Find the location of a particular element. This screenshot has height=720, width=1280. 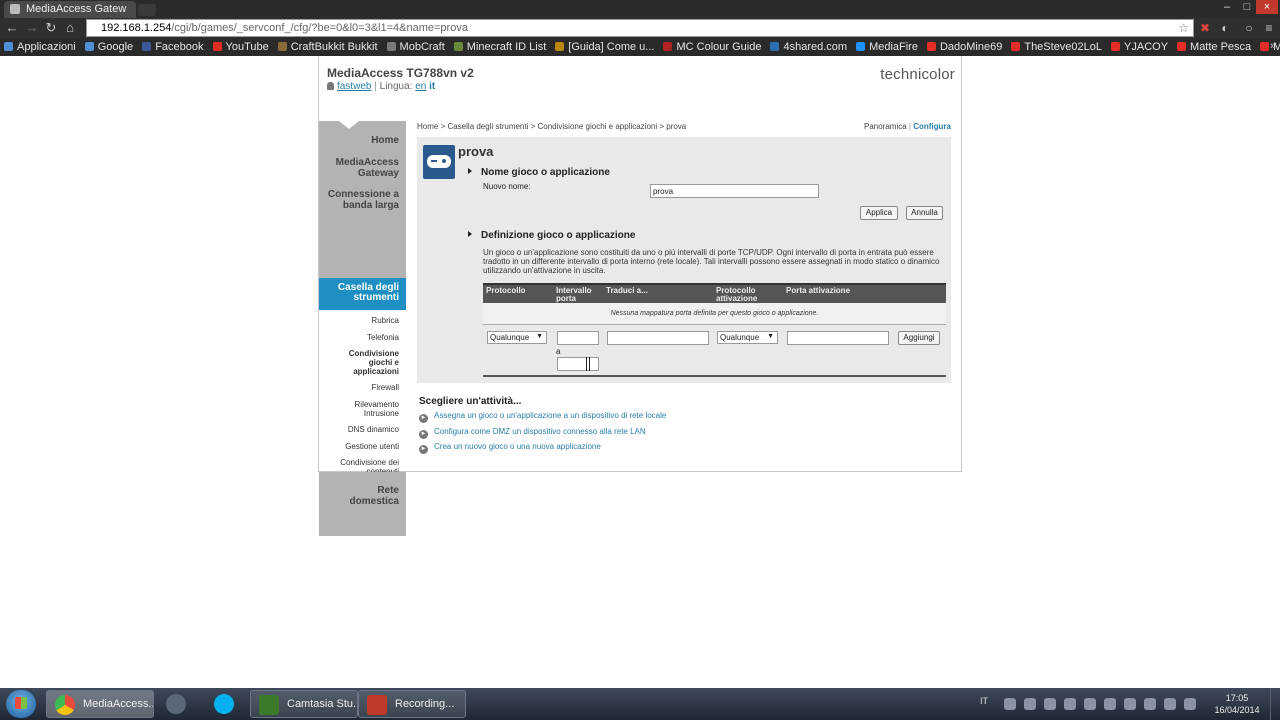

translate-to-input is located at coordinates (658, 338).